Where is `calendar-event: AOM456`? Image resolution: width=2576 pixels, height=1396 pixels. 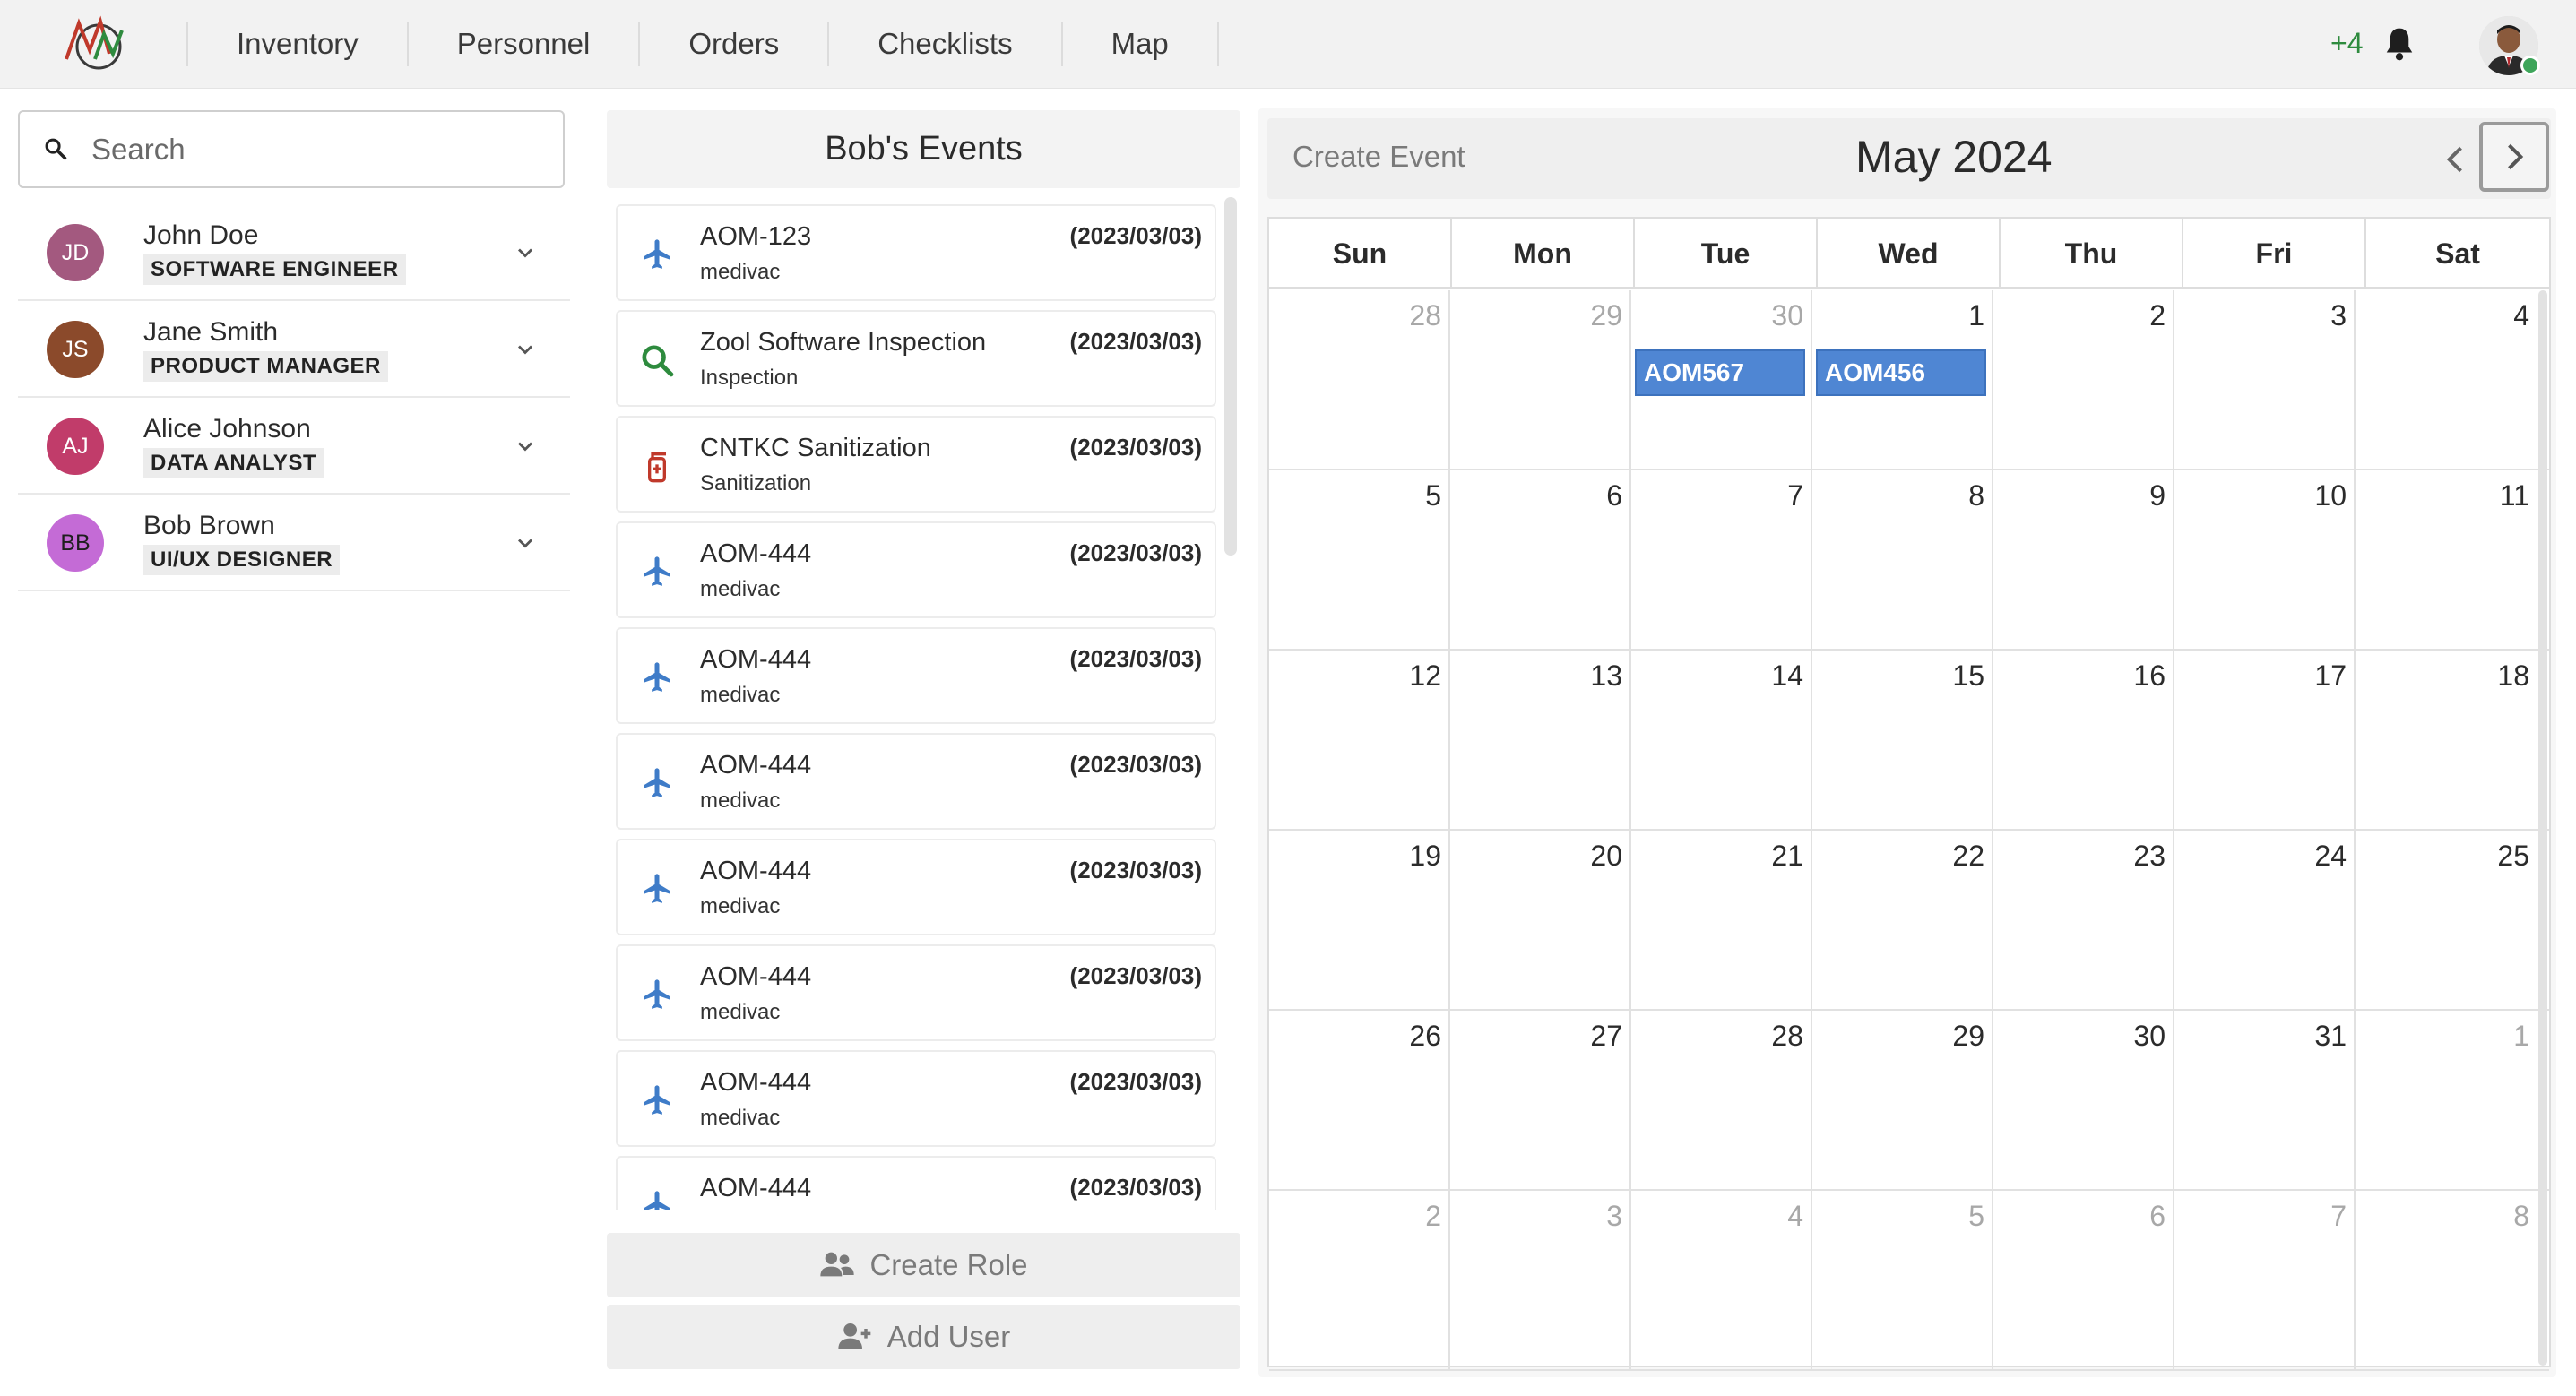
calendar-event: AOM456 is located at coordinates (1901, 373).